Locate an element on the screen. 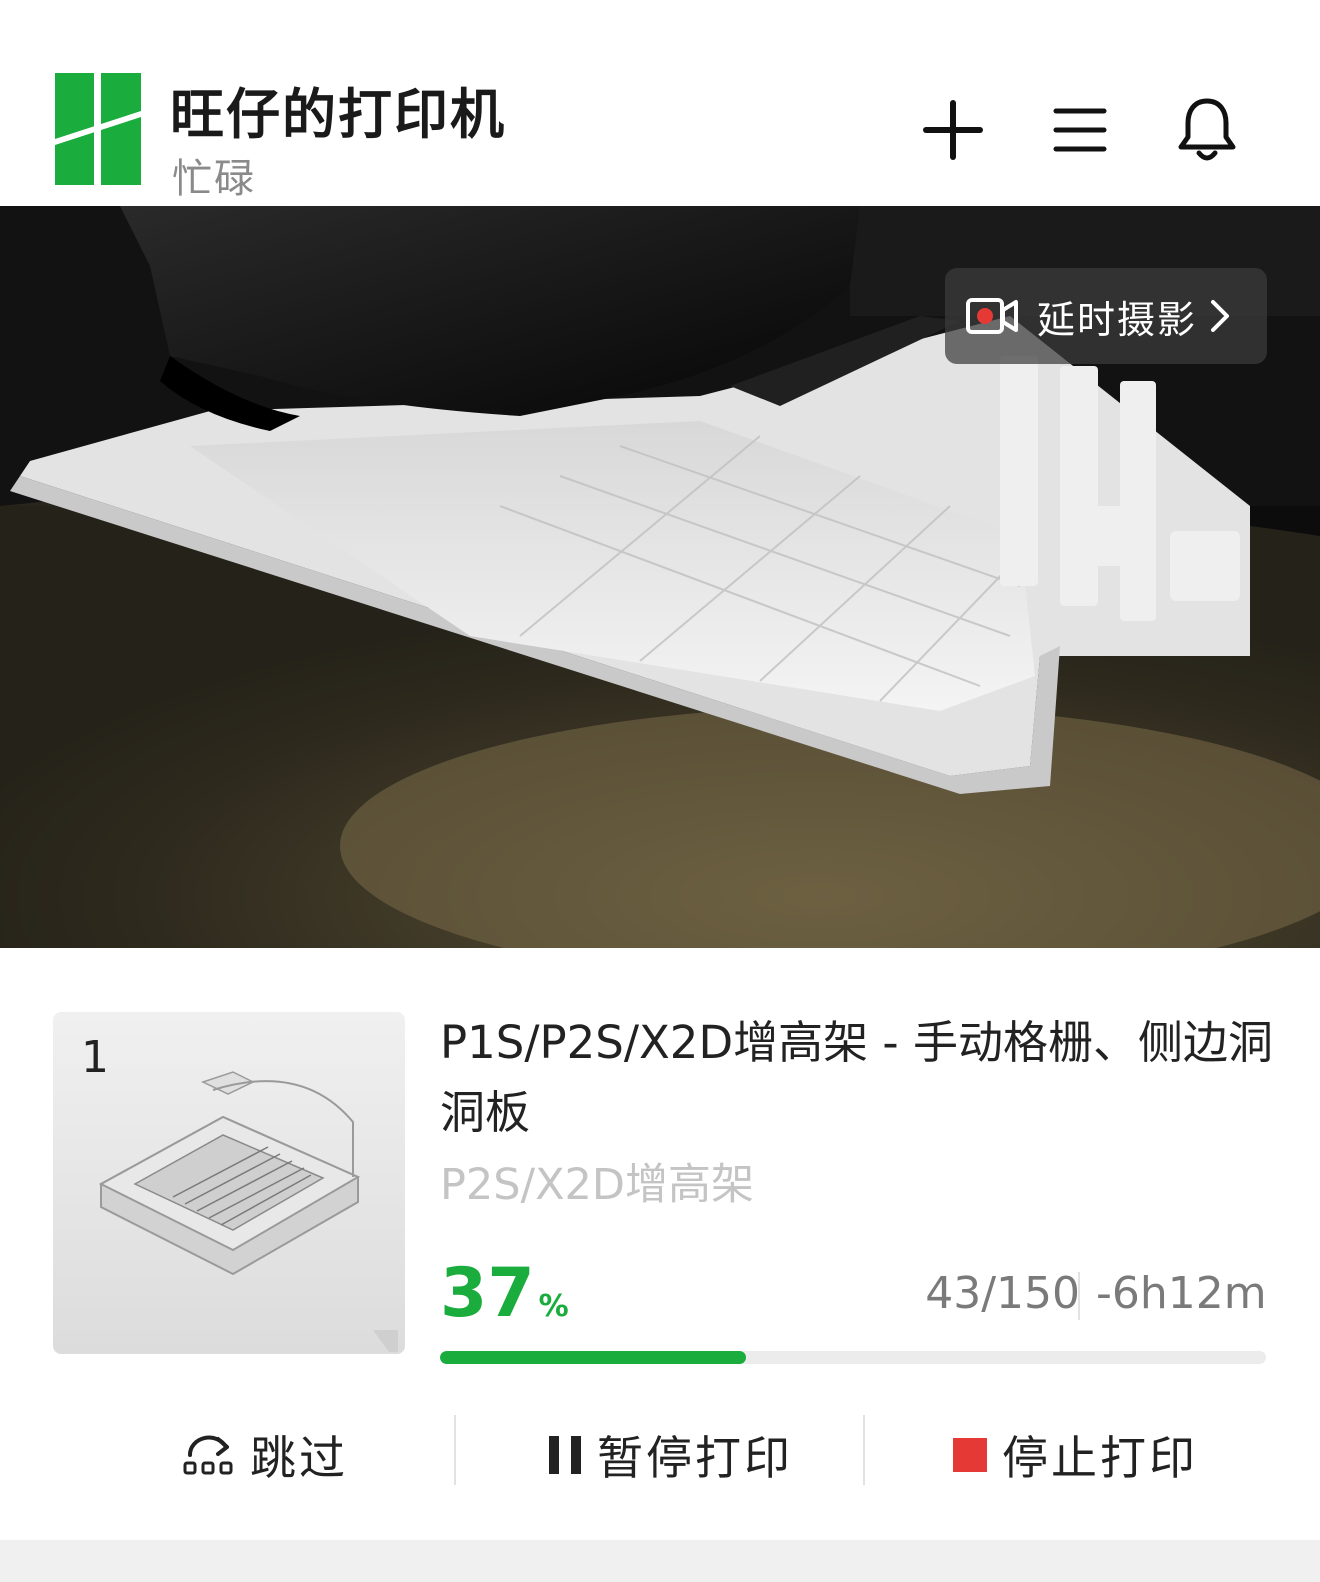 Image resolution: width=1320 pixels, height=1582 pixels. pause-print-button: 暂停打印 is located at coordinates (670, 1455).